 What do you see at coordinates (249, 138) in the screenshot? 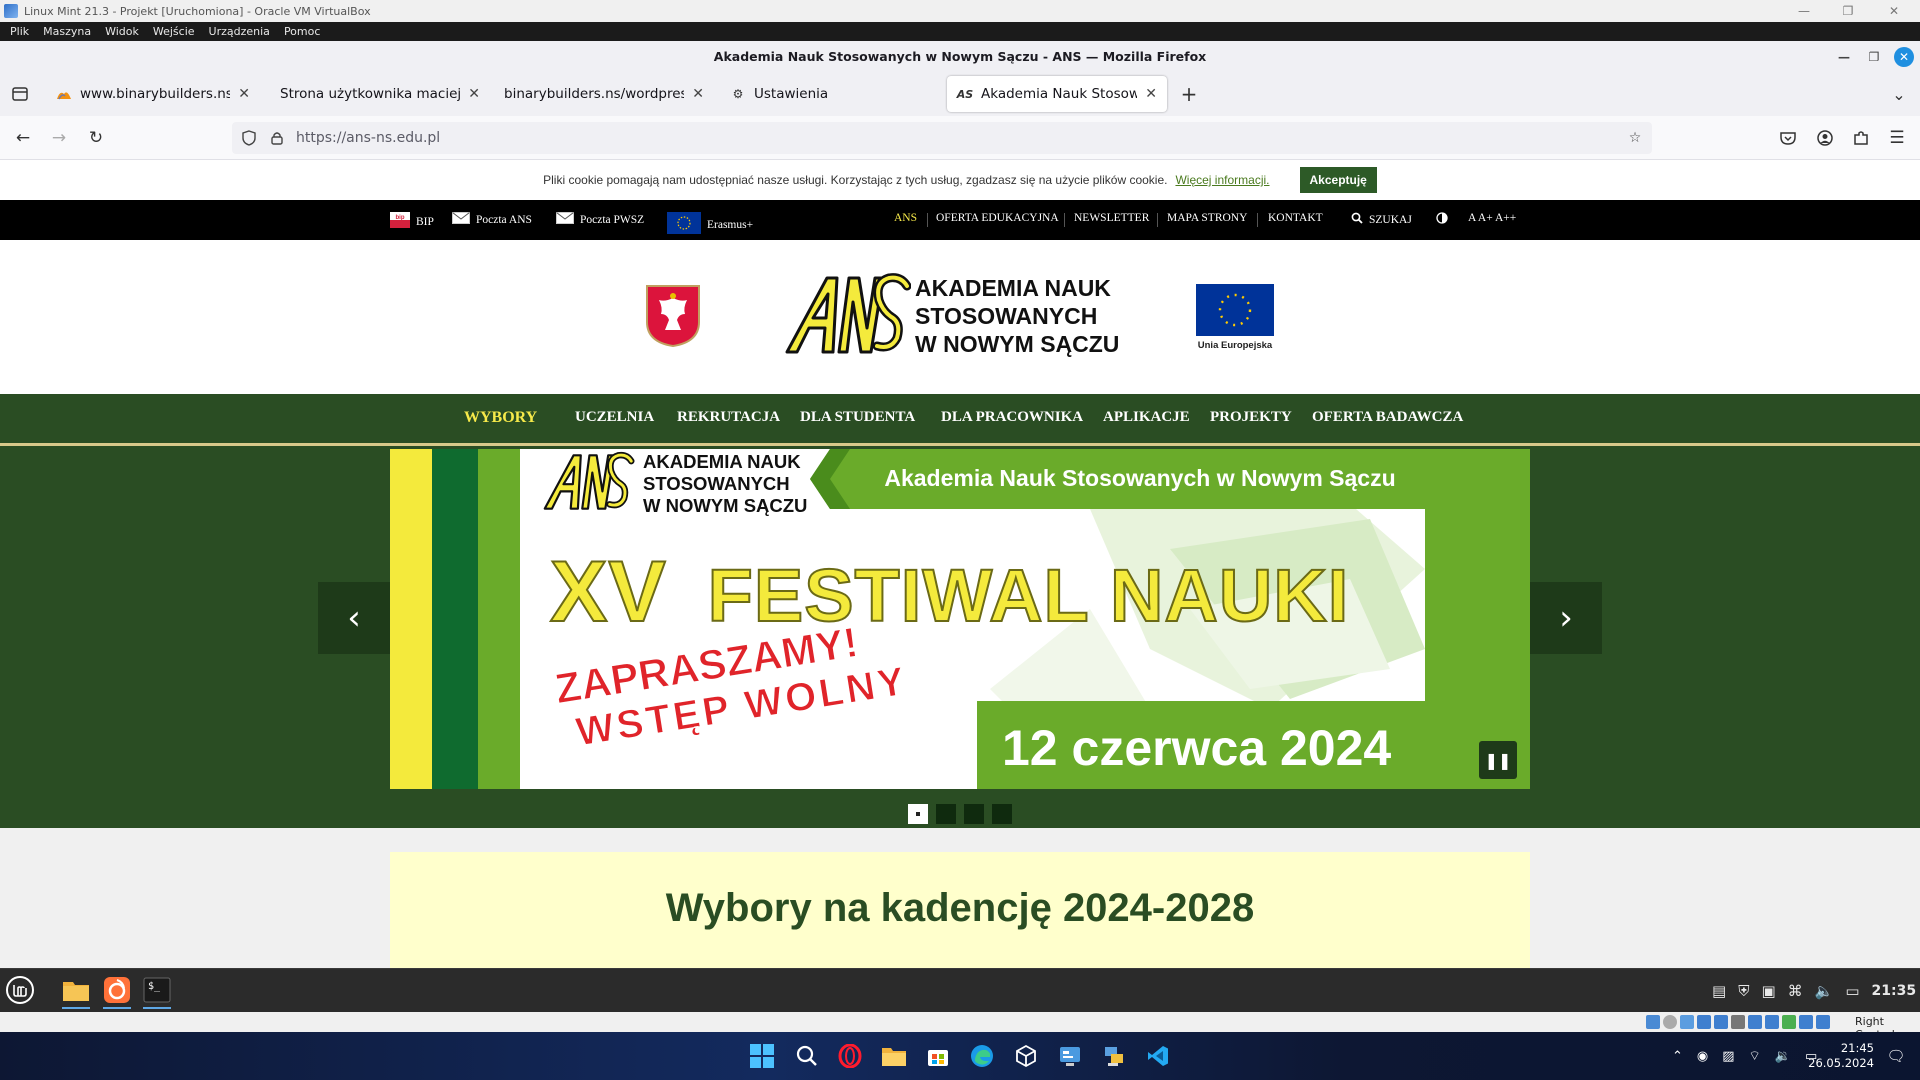
I see `shield-icon` at bounding box center [249, 138].